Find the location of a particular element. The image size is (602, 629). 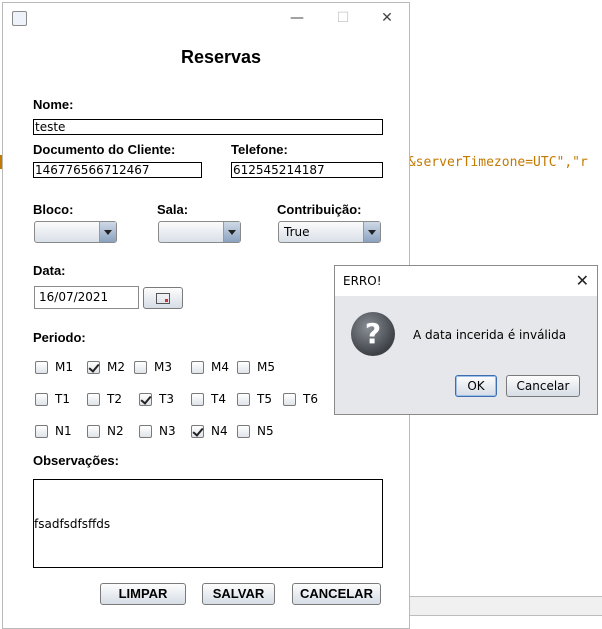

checkbox-t2: T2 is located at coordinates (104, 399).